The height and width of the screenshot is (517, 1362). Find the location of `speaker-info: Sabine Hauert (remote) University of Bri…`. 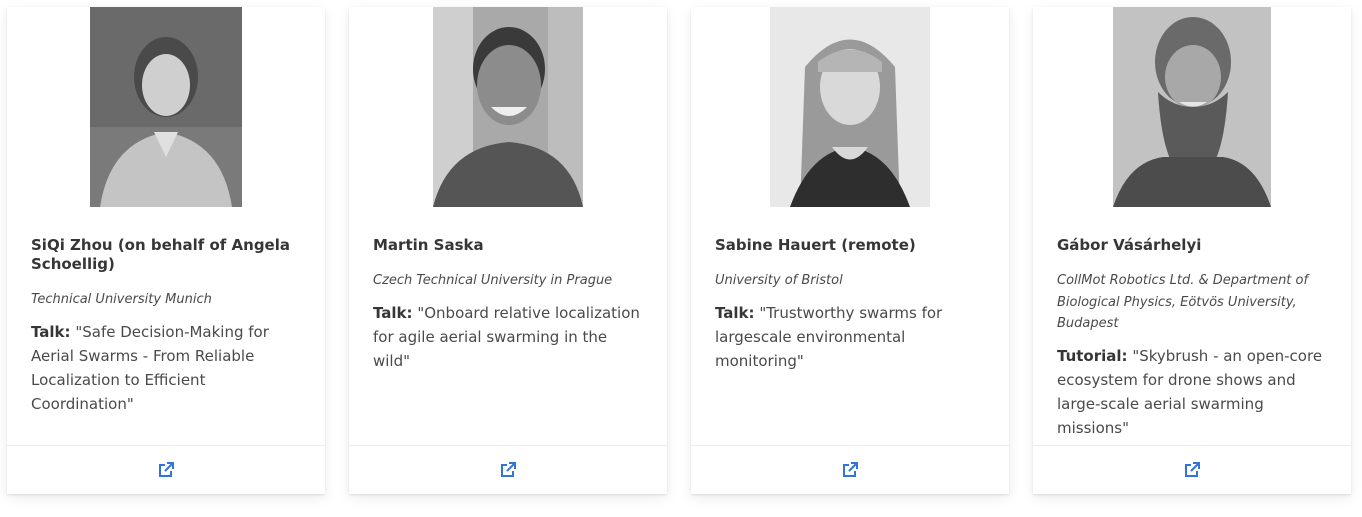

speaker-info: Sabine Hauert (remote) University of Bri… is located at coordinates (852, 304).